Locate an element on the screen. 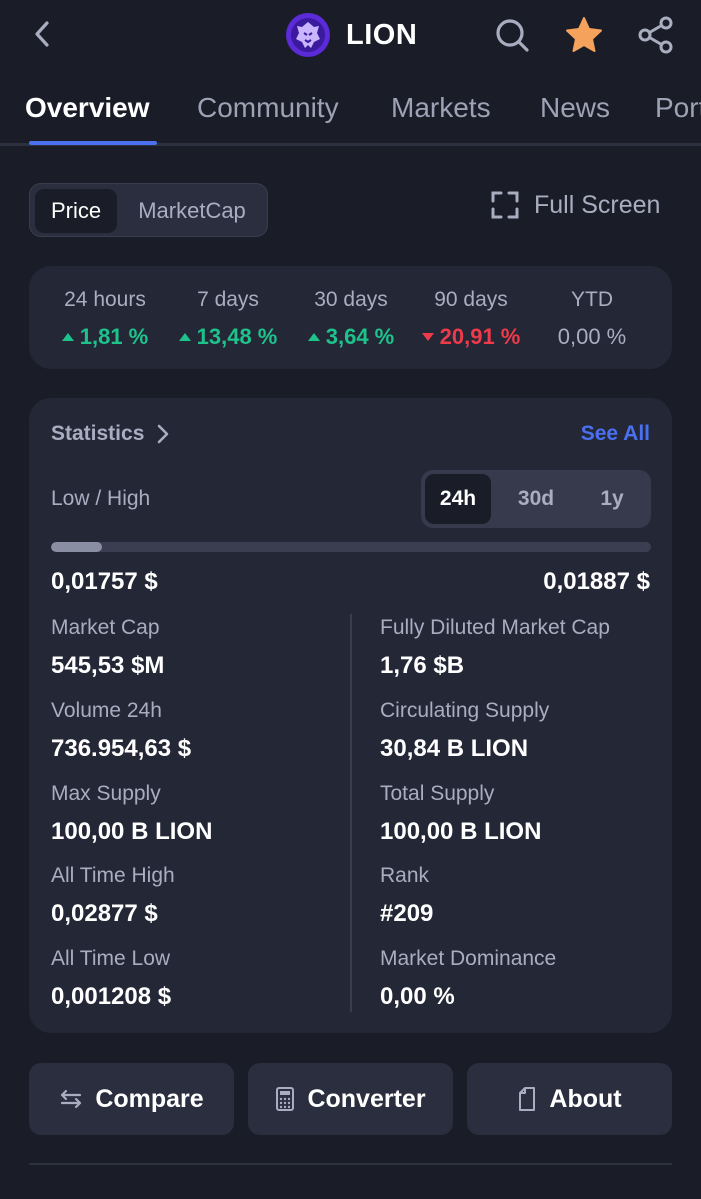 This screenshot has width=701, height=1199. change-7d: 7 days 13,48 % is located at coordinates (228, 319).